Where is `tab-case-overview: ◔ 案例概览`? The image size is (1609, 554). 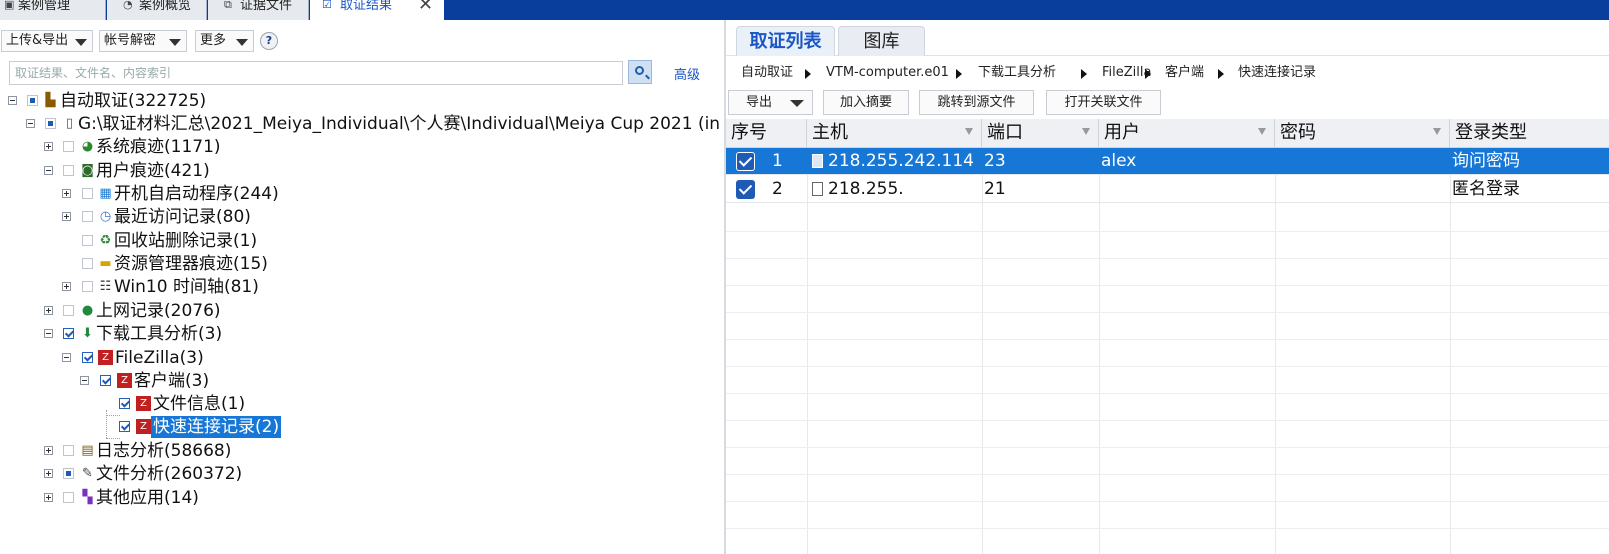
tab-case-overview: ◔ 案例概览 is located at coordinates (157, 10).